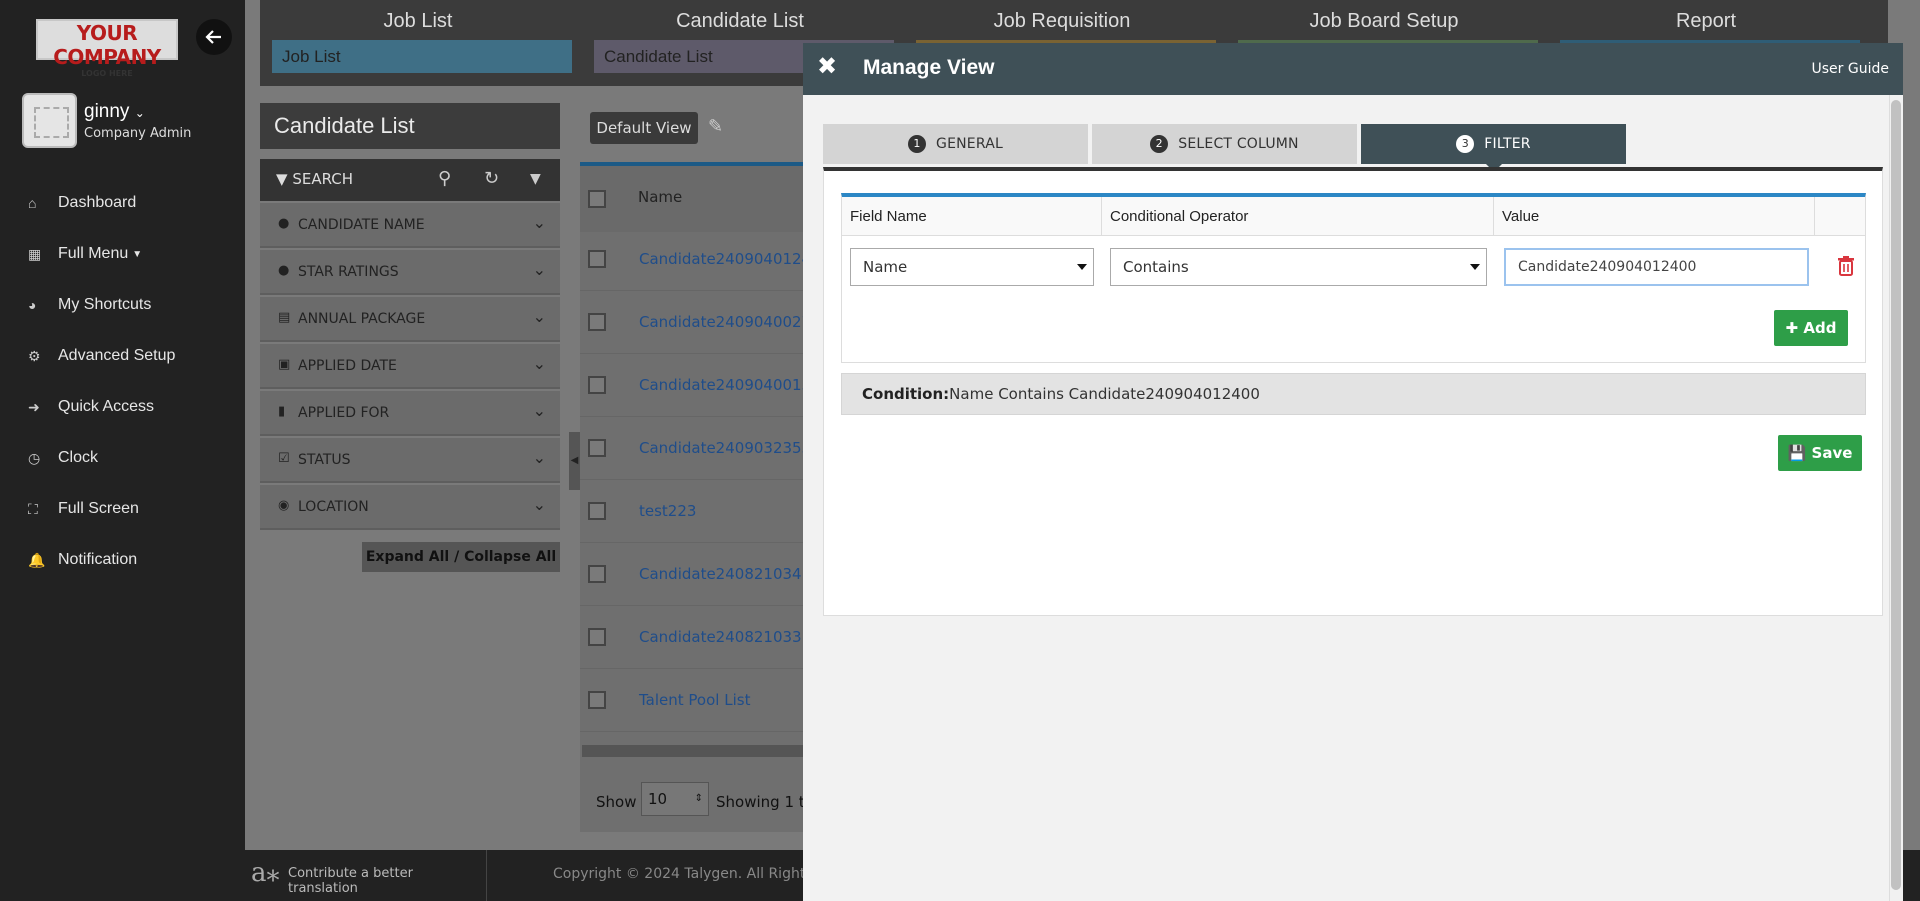 The height and width of the screenshot is (901, 1920). Describe the element at coordinates (955, 144) in the screenshot. I see `tab-general: 1 GENERAL` at that location.